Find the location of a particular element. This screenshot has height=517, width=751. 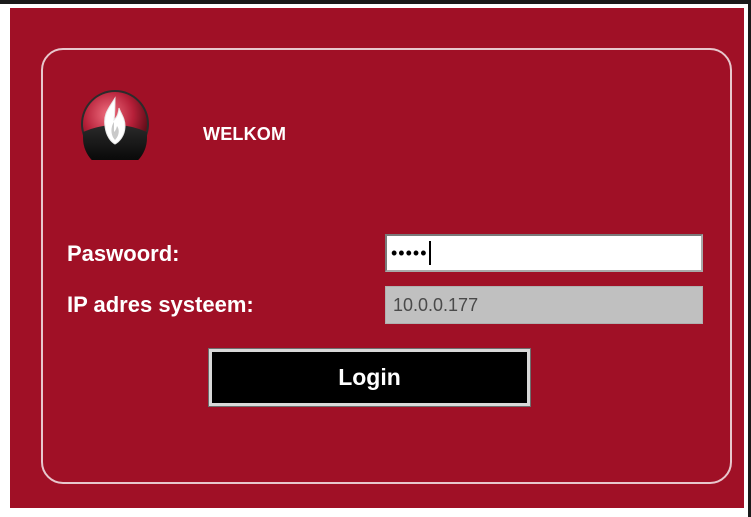

welcome-heading: WELKOM is located at coordinates (245, 134).